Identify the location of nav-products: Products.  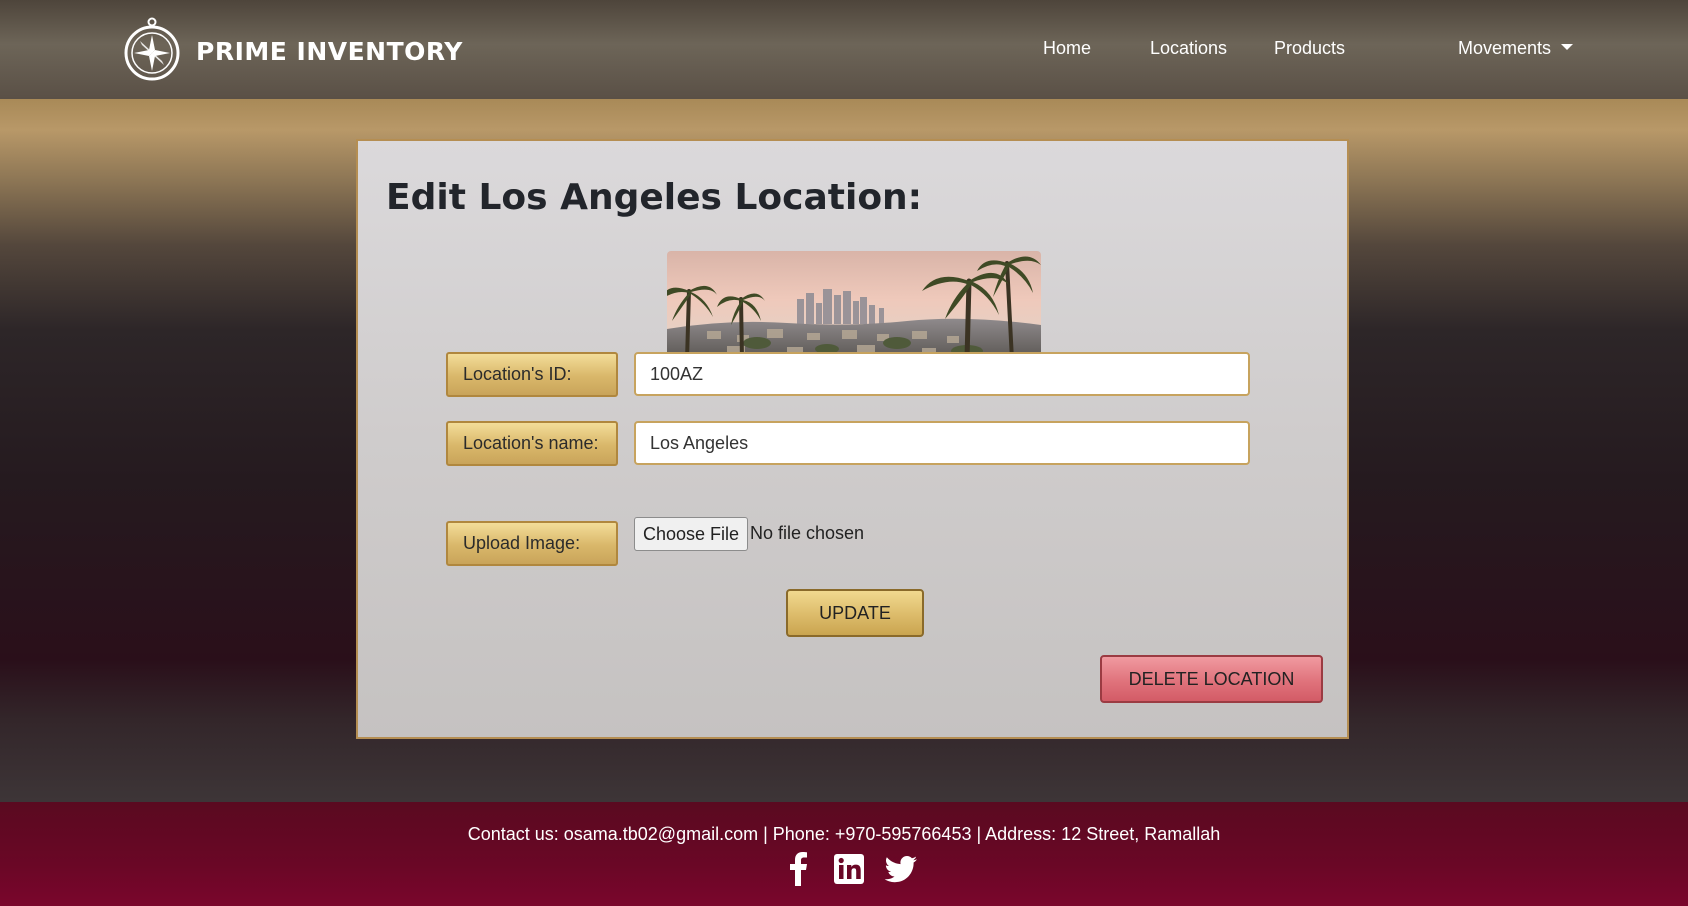
(1309, 48).